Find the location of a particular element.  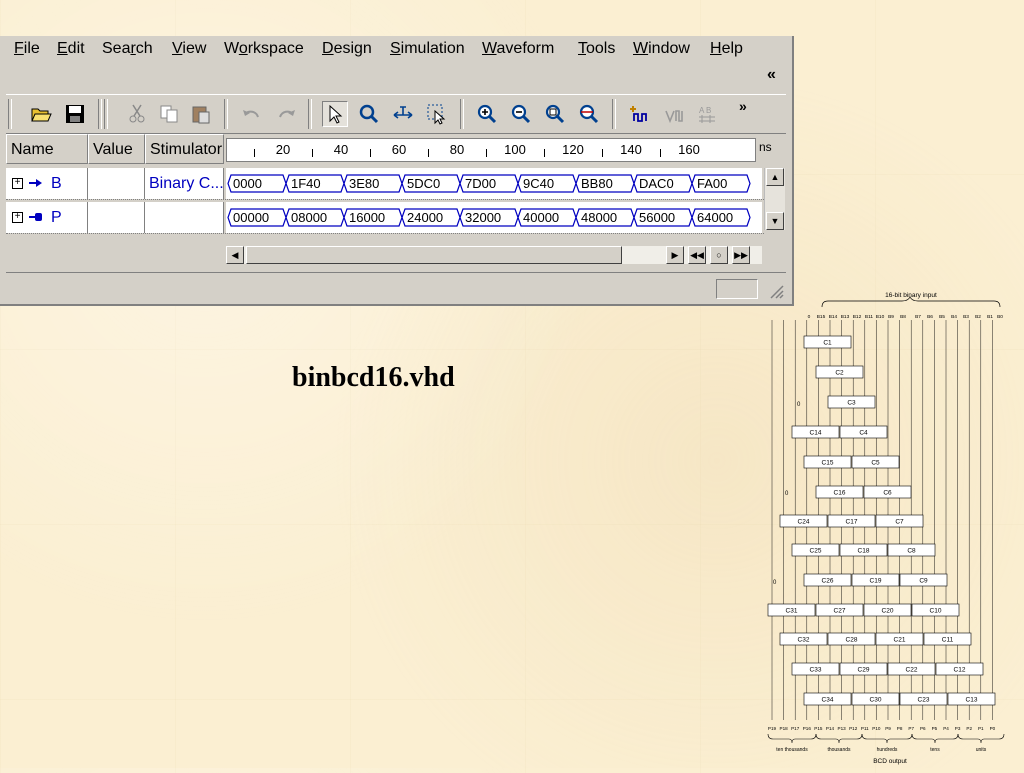

undo-icon is located at coordinates (251, 114).